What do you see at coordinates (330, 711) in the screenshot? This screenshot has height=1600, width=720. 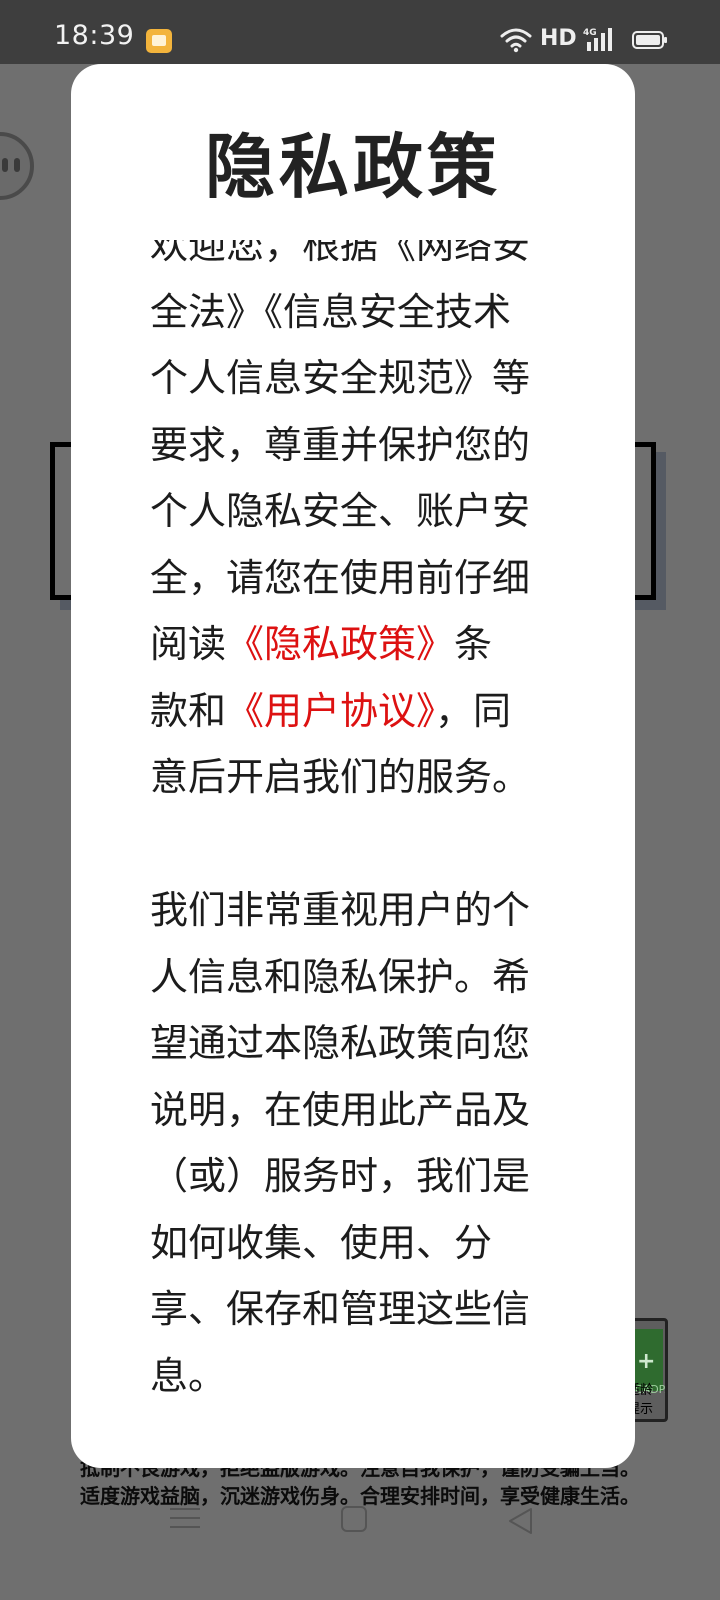 I see `user-agreement-link: 《用户协议》` at bounding box center [330, 711].